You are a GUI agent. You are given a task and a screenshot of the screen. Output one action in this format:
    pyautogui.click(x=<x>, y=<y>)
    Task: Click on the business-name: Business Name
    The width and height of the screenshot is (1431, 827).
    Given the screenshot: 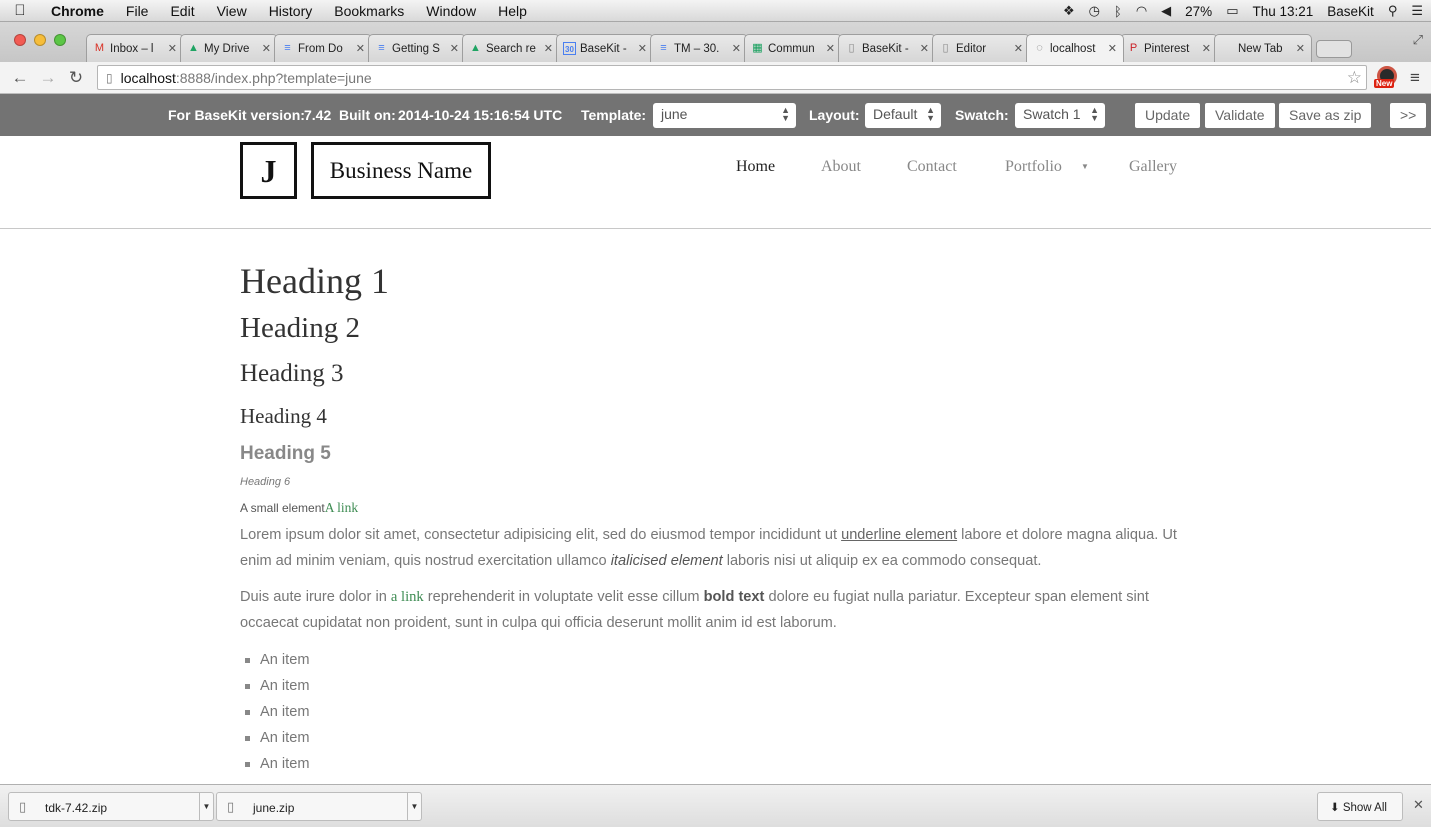 What is the action you would take?
    pyautogui.click(x=401, y=170)
    